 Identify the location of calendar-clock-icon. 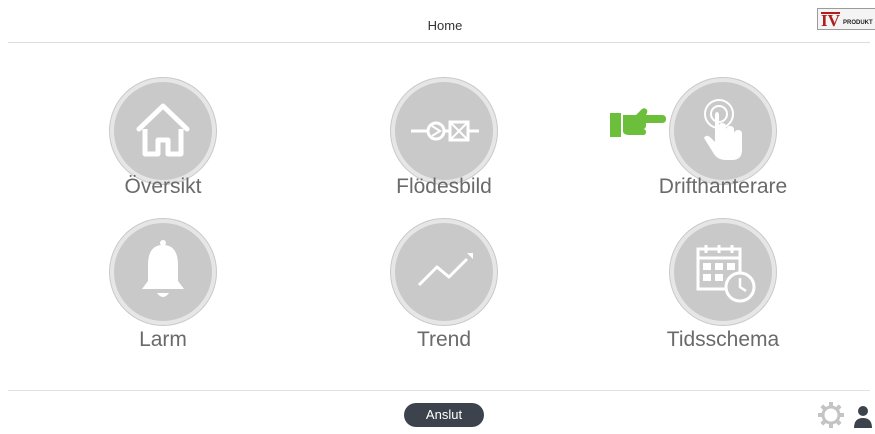
(726, 274).